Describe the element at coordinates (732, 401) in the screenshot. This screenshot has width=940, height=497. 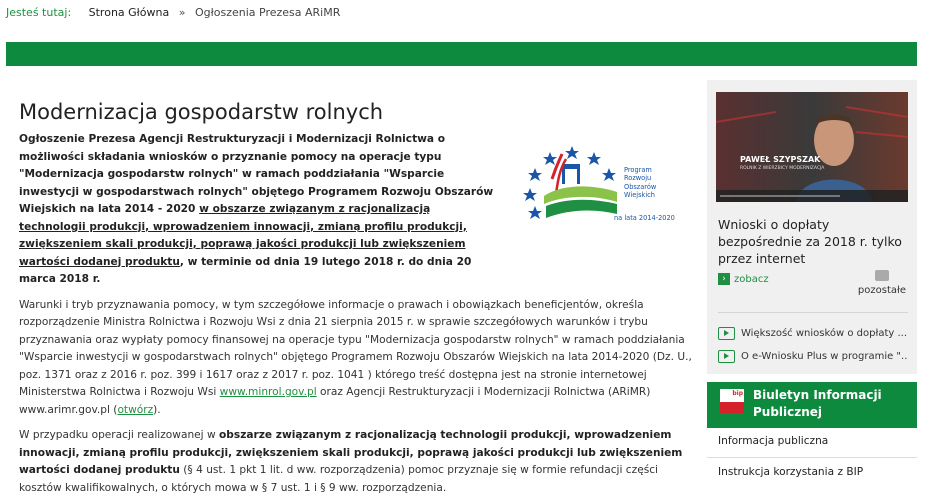
I see `bip-flag-icon: bip` at that location.